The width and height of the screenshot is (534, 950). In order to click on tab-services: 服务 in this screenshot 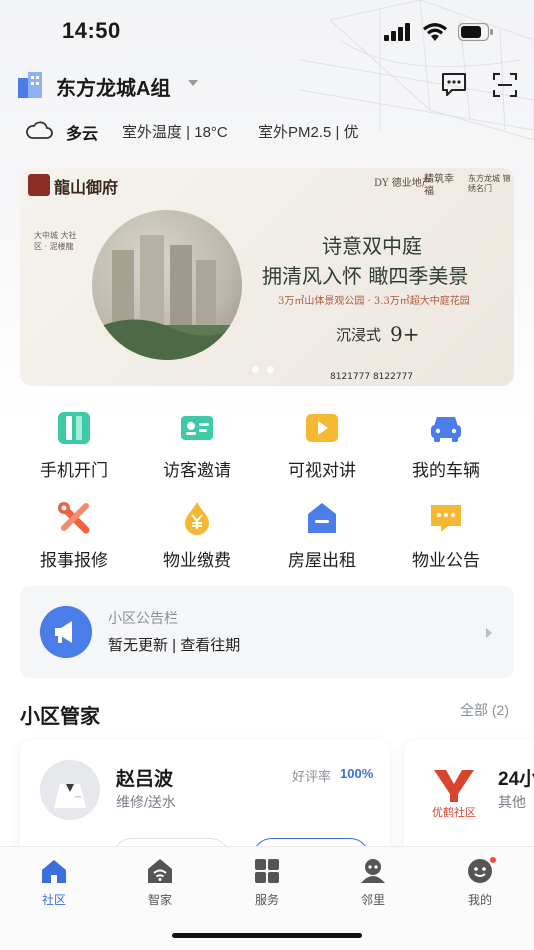, I will do `click(267, 887)`.